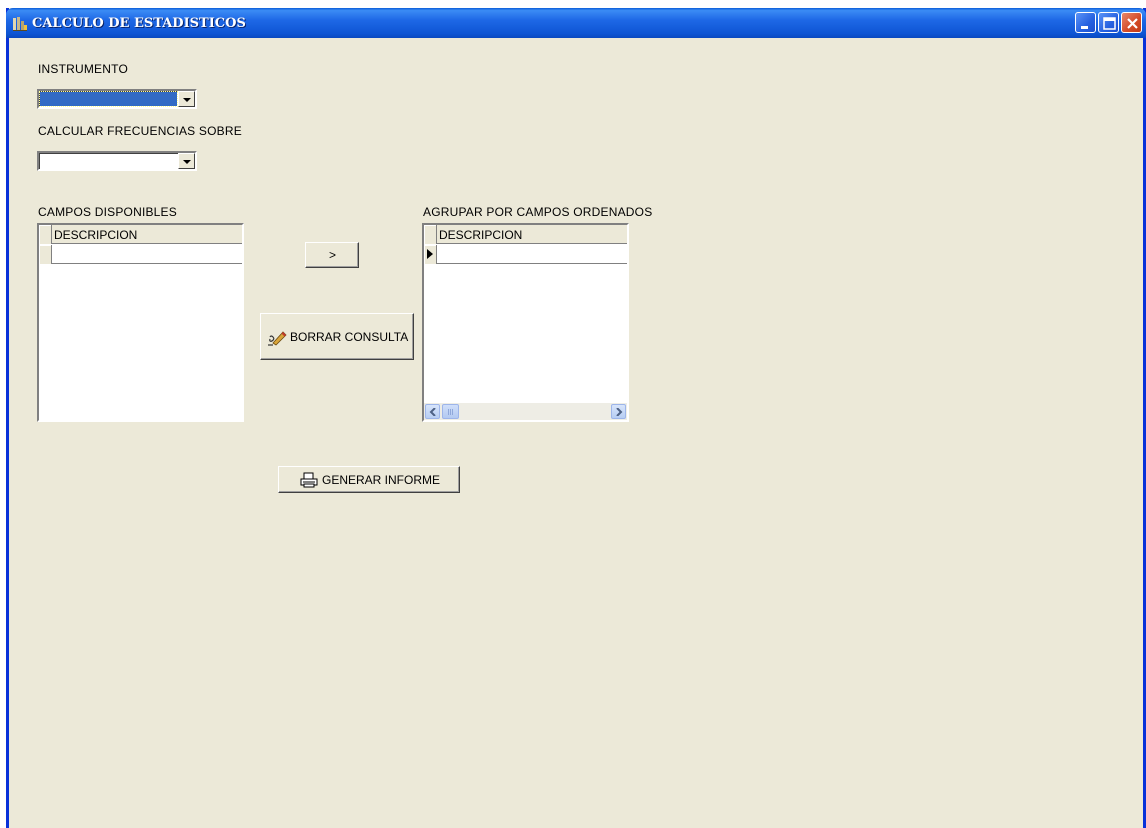 The image size is (1146, 828). Describe the element at coordinates (538, 212) in the screenshot. I see `agrupar-label: AGRUPAR POR CAMPOS ORDENADOS` at that location.